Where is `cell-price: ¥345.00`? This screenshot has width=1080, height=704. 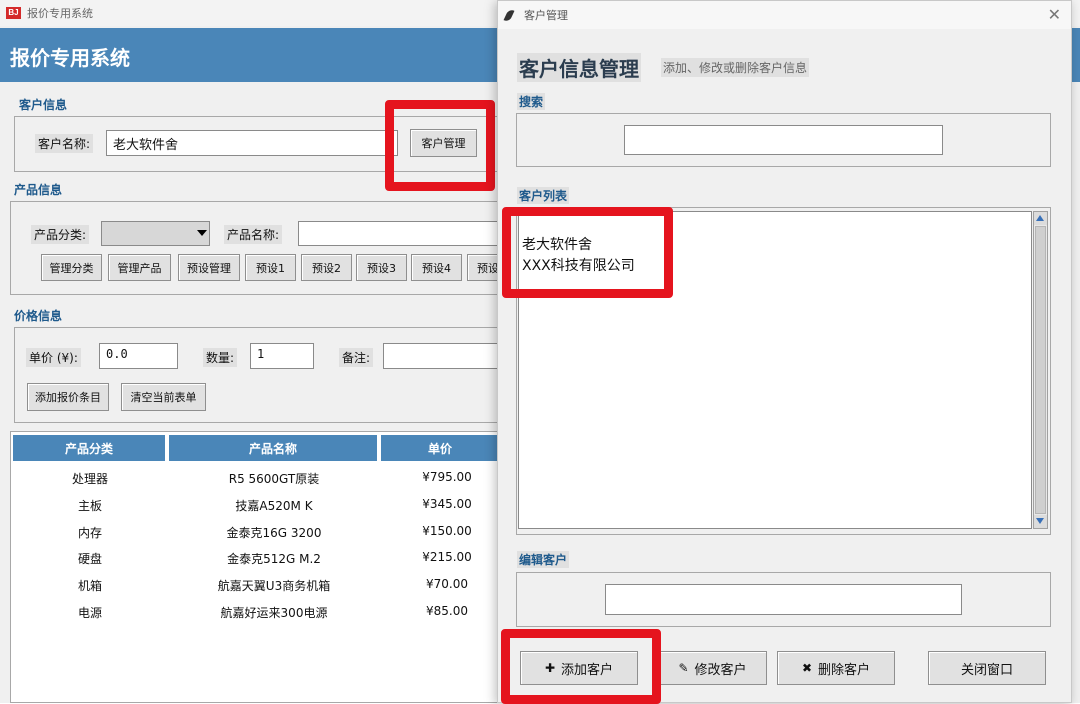
cell-price: ¥345.00 is located at coordinates (447, 504).